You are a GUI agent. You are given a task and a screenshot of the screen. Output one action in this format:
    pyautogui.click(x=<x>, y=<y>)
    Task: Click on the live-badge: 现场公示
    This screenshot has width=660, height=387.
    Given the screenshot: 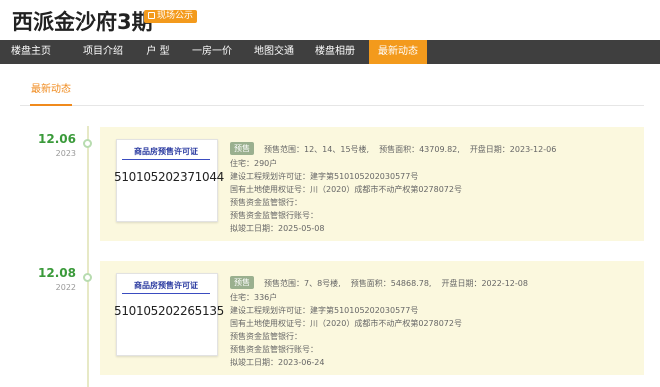 What is the action you would take?
    pyautogui.click(x=171, y=16)
    